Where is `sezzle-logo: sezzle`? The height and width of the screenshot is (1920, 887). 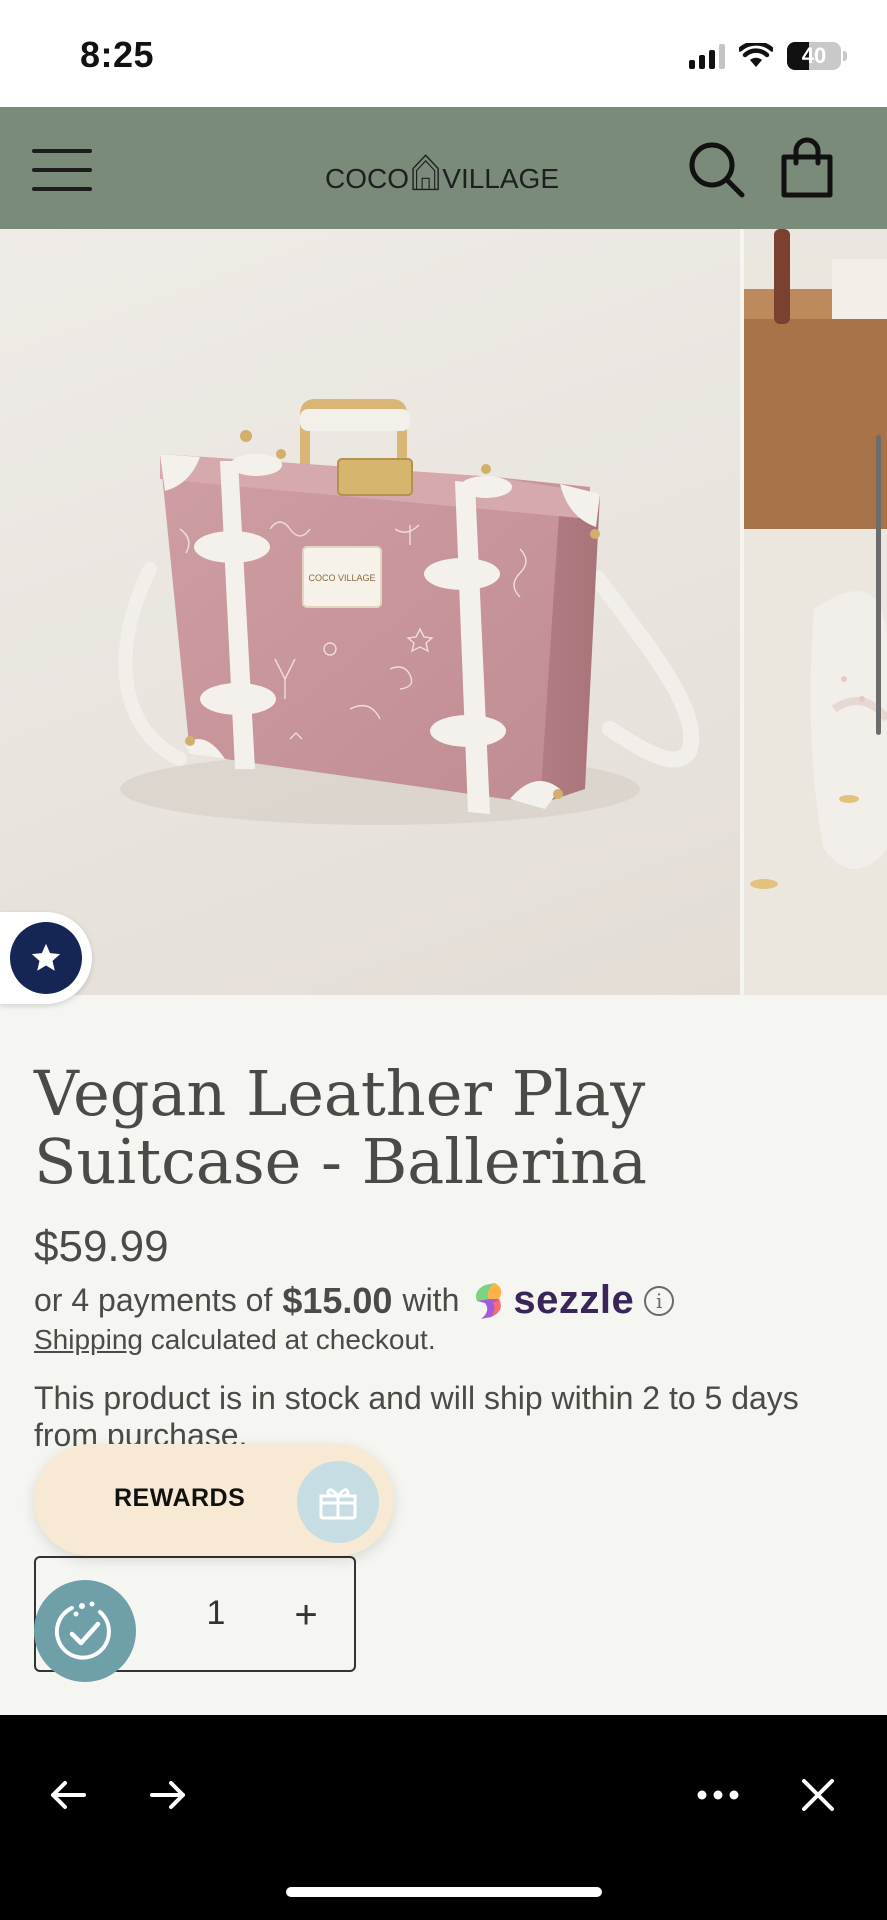 sezzle-logo: sezzle is located at coordinates (552, 1300).